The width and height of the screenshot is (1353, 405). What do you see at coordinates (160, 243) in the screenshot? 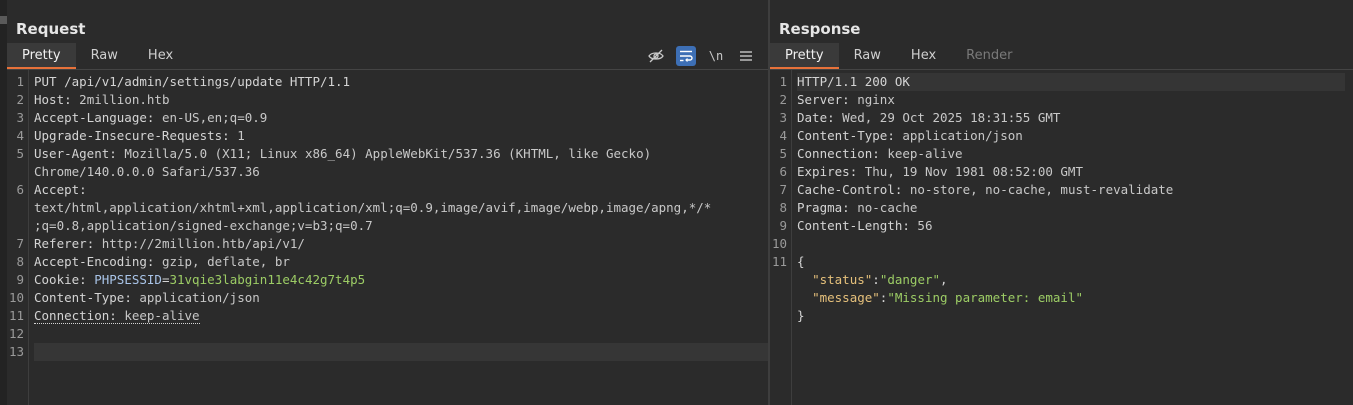
I see `request-line: 7 Referer: http://2million.htb/api/v1/` at bounding box center [160, 243].